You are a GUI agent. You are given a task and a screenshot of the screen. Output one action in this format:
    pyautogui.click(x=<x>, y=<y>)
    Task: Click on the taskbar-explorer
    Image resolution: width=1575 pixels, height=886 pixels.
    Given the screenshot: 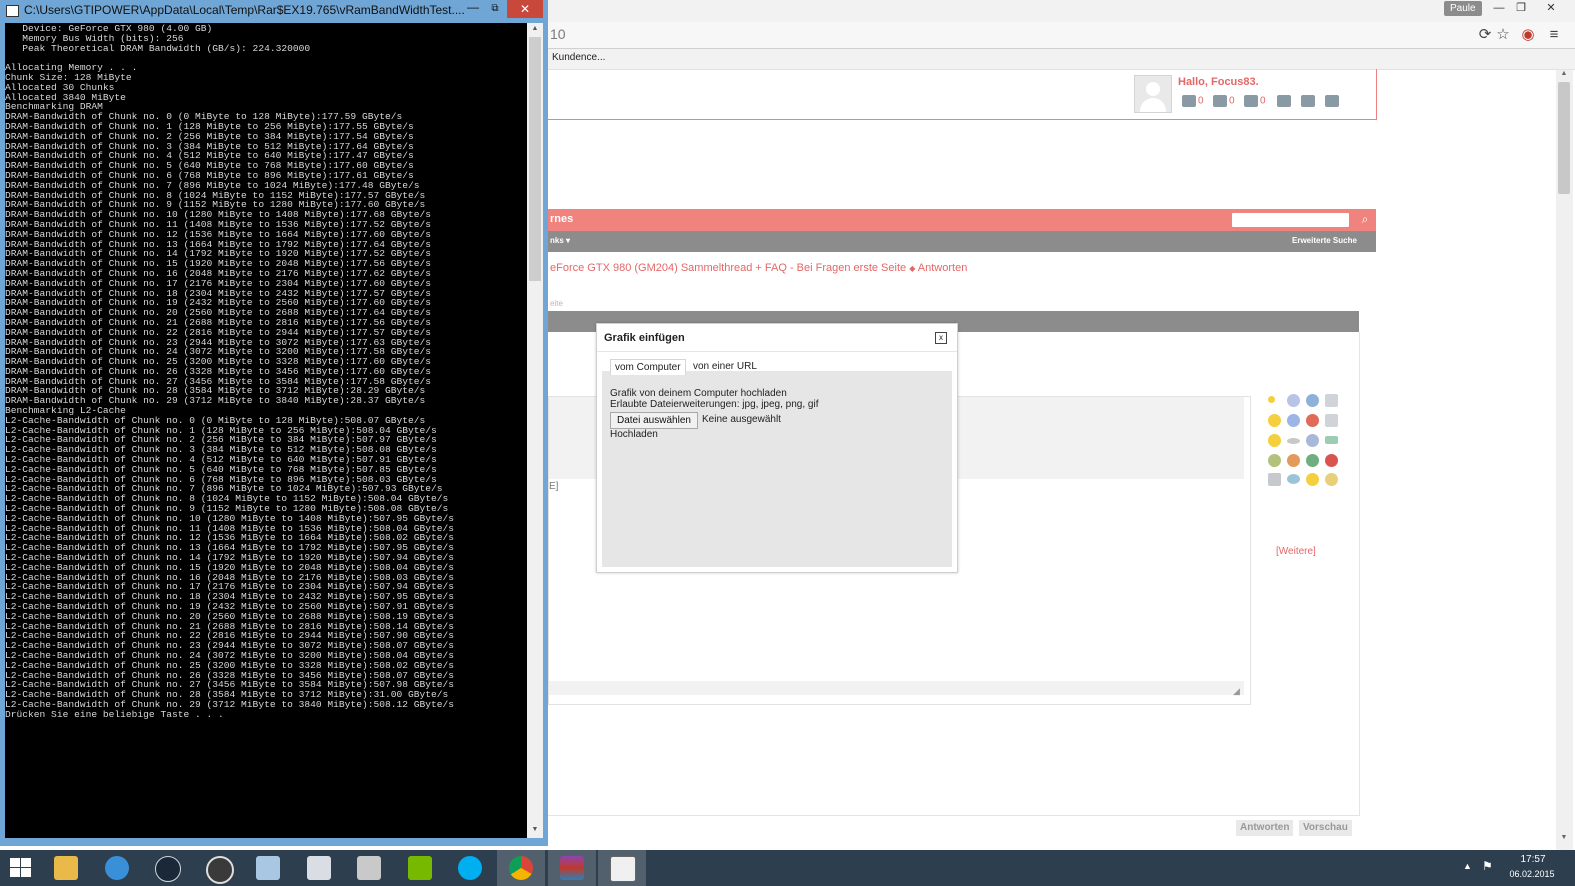 What is the action you would take?
    pyautogui.click(x=66, y=868)
    